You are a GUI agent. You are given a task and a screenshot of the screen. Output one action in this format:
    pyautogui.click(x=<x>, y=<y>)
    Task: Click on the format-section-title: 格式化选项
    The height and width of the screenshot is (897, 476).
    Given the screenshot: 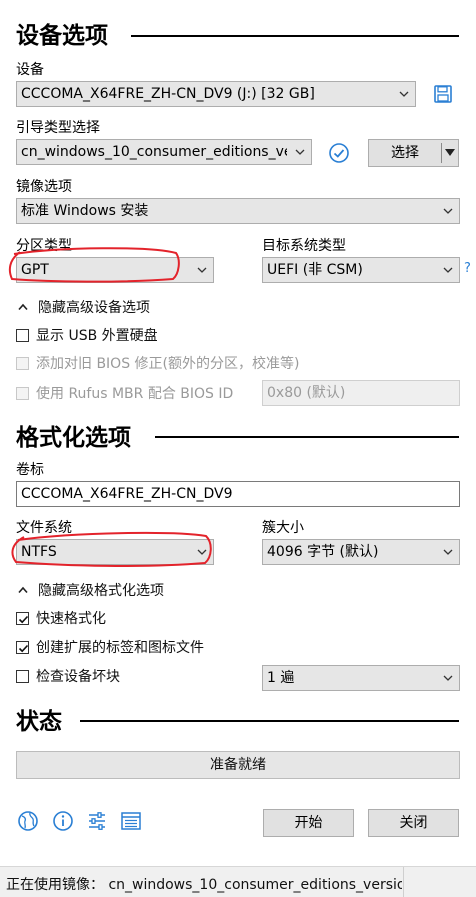 What is the action you would take?
    pyautogui.click(x=73, y=438)
    